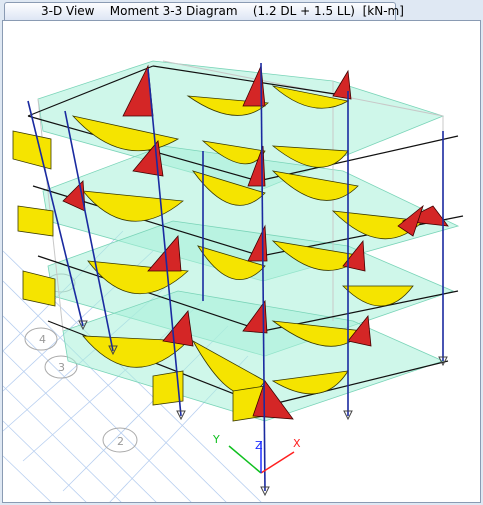 The height and width of the screenshot is (505, 483). What do you see at coordinates (42, 339) in the screenshot?
I see `grid-bubble-label: 4` at bounding box center [42, 339].